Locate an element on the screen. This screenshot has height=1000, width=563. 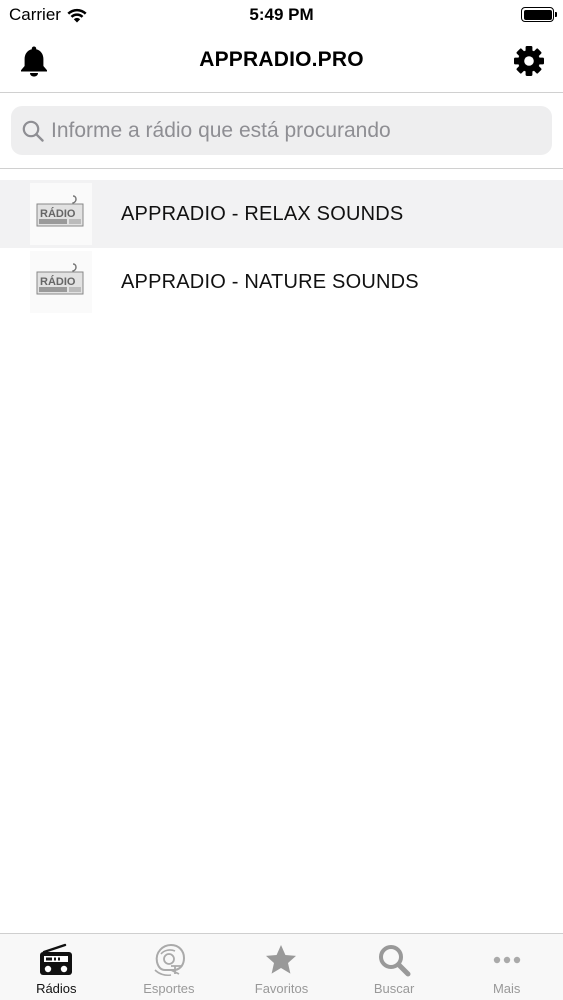
gear-icon is located at coordinates (529, 61).